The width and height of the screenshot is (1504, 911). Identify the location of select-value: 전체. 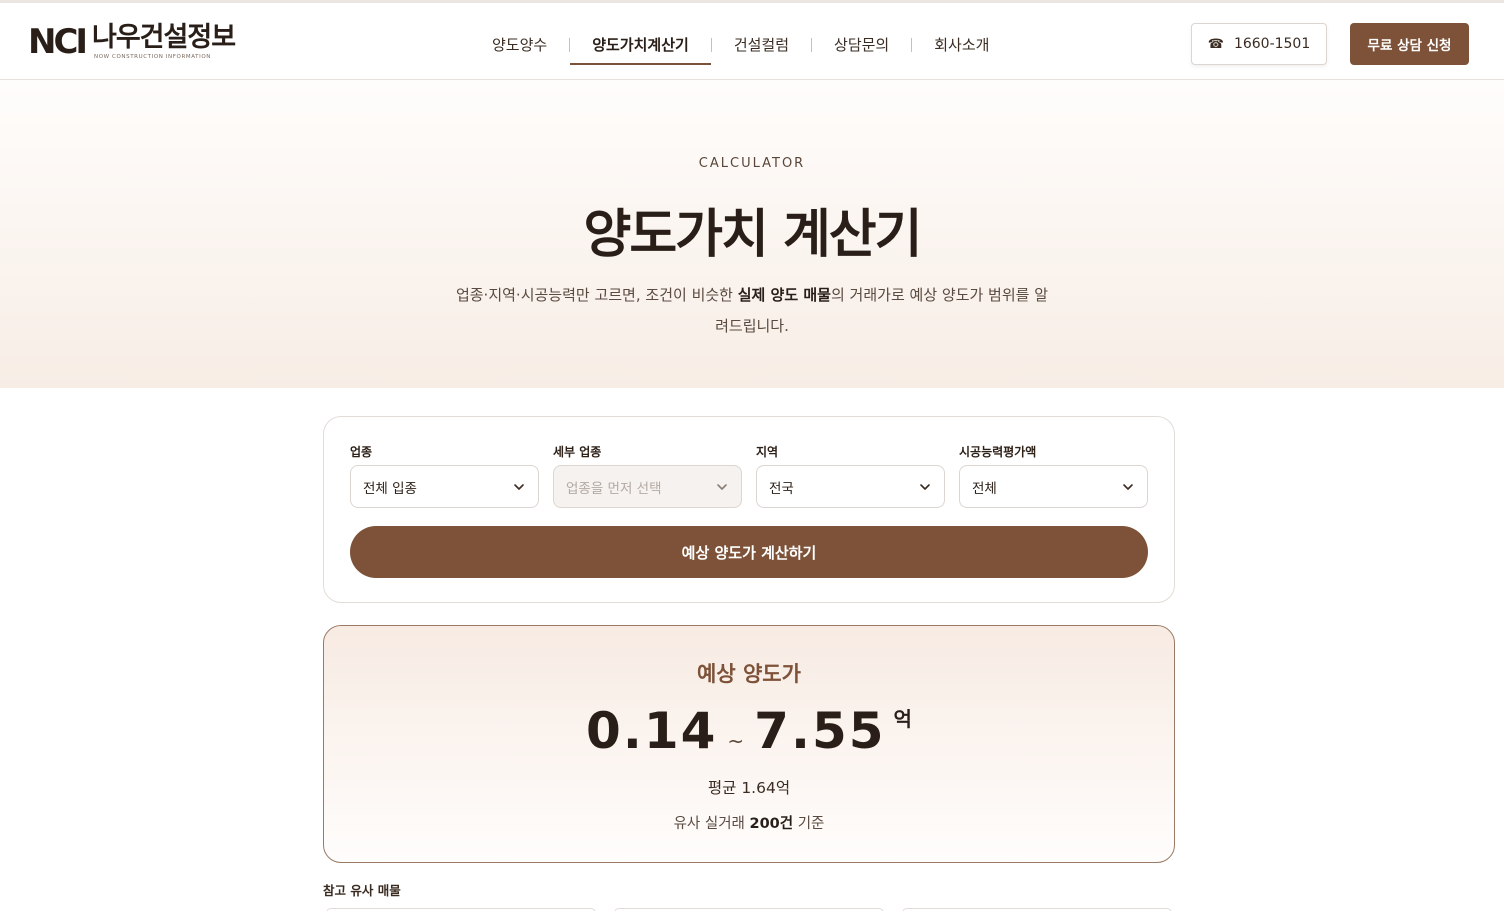
(984, 488).